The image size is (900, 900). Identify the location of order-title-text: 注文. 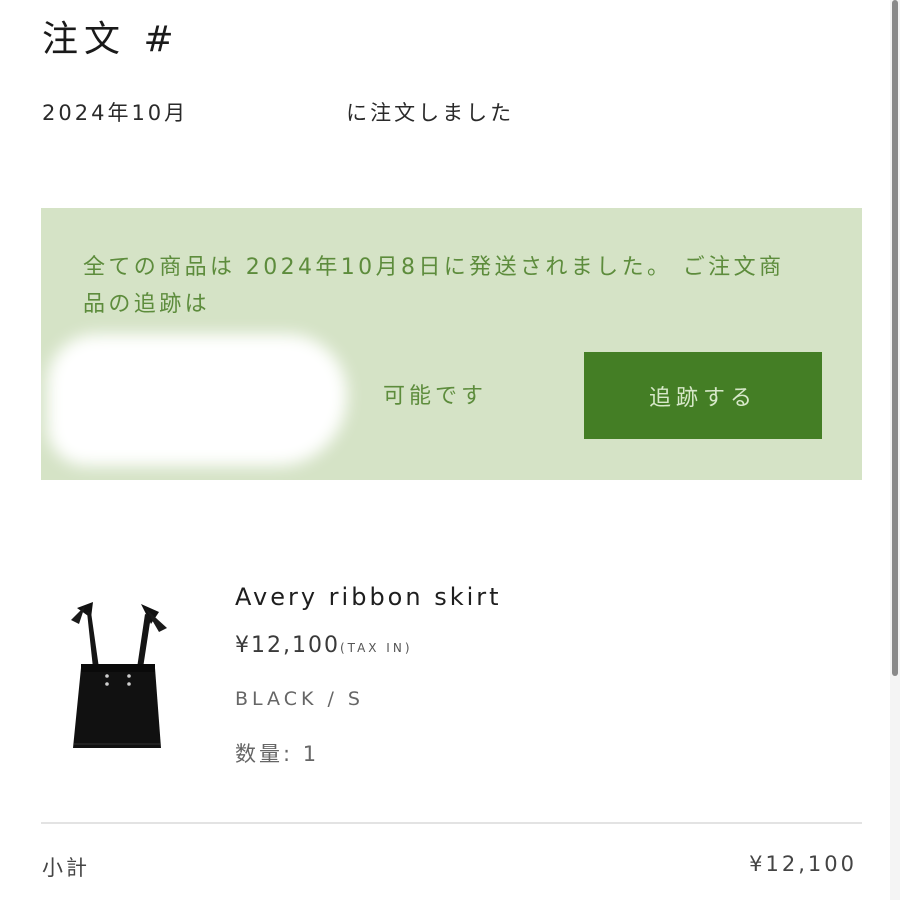
(84, 39).